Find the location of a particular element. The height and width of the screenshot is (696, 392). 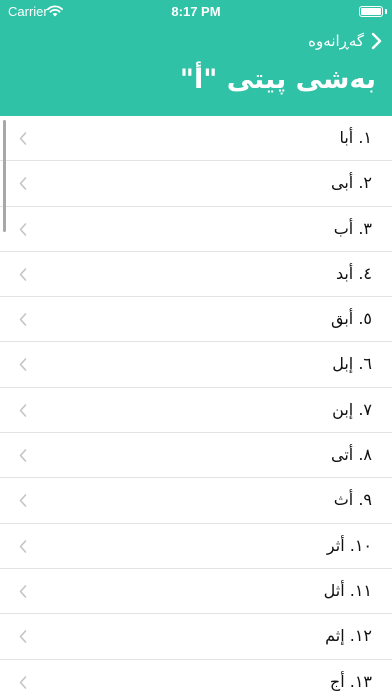

list-item-label: ٩. أث is located at coordinates (352, 500).